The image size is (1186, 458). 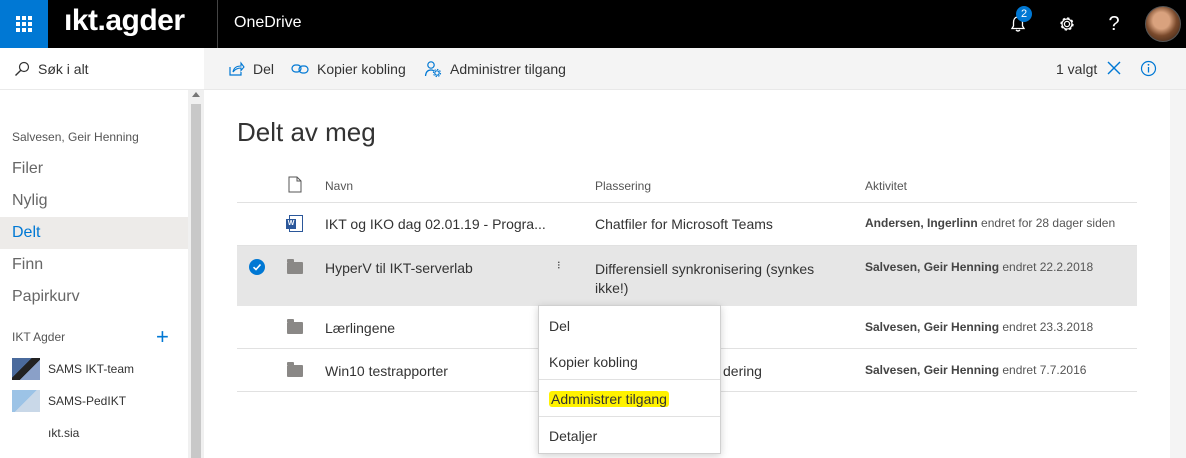 I want to click on settings-button, so click(x=1067, y=24).